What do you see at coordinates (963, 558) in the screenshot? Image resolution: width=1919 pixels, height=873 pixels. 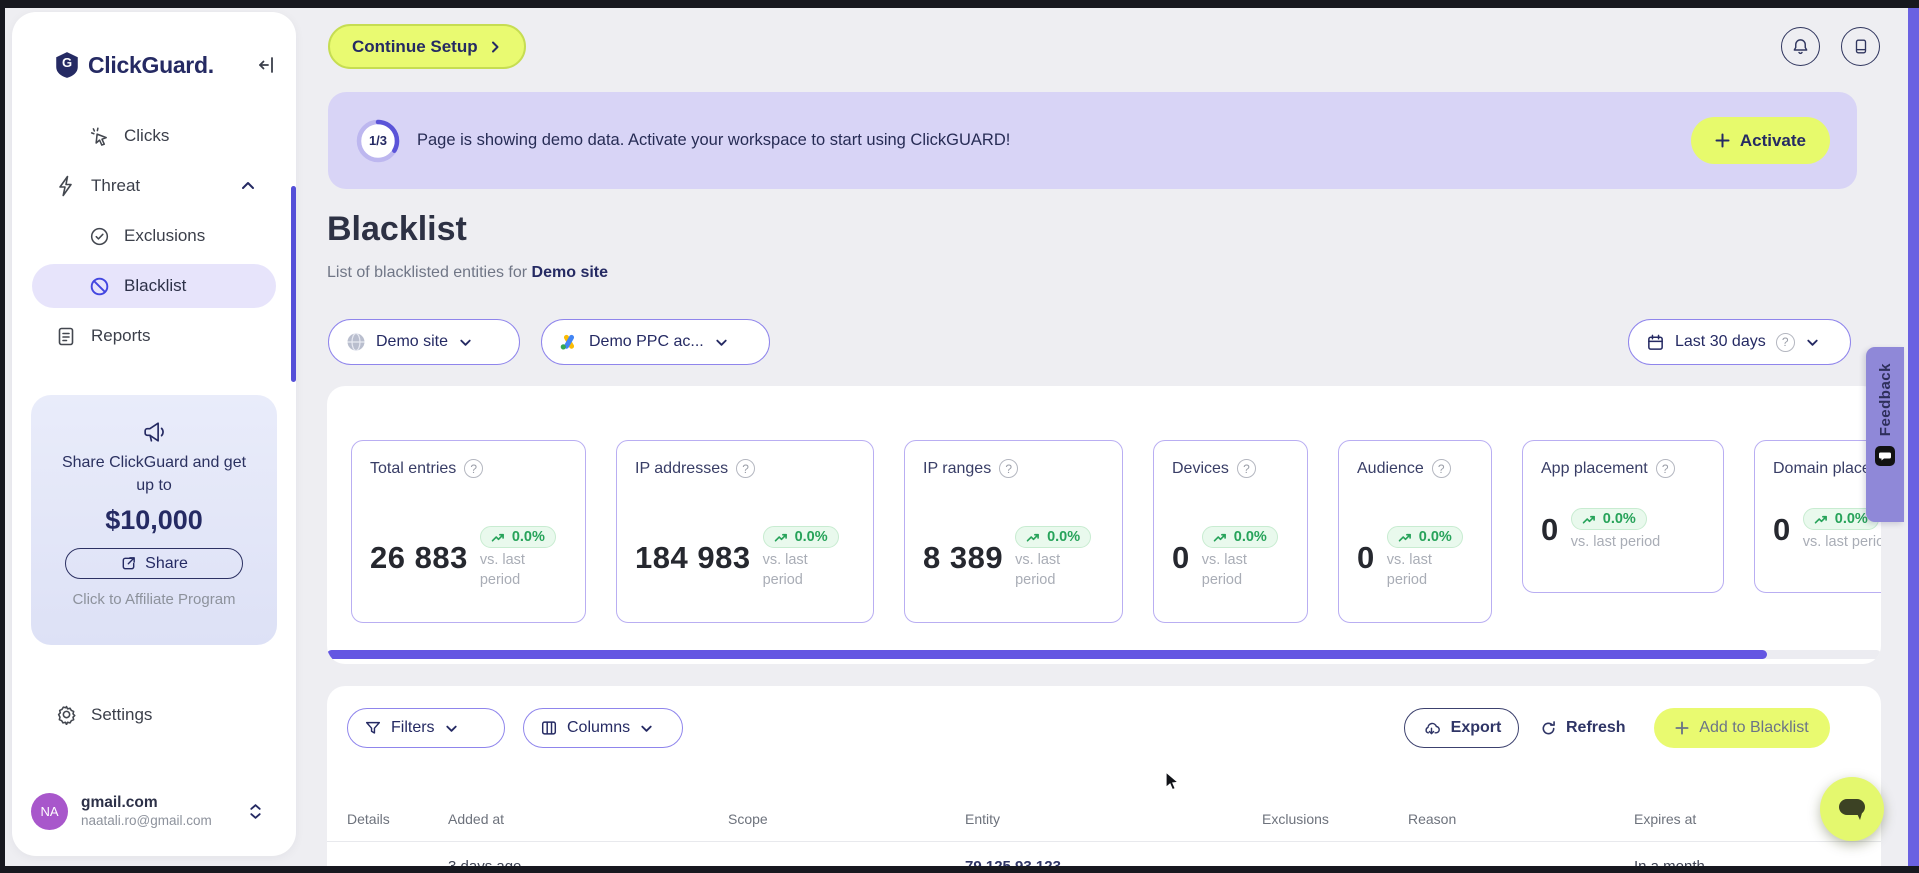 I see `stat-value: 8 389` at bounding box center [963, 558].